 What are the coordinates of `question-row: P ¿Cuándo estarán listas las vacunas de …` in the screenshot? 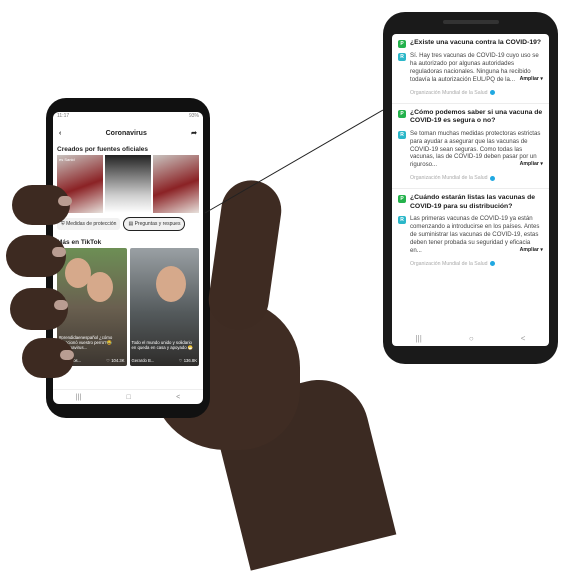 It's located at (470, 202).